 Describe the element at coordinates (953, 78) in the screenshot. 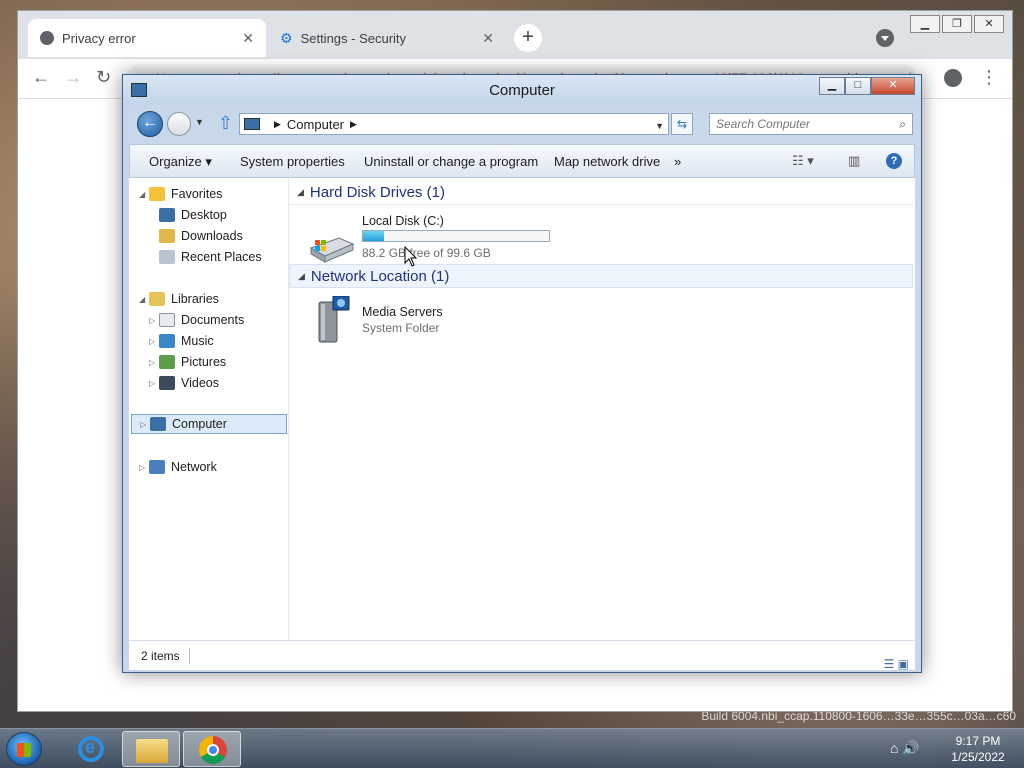

I see `profile-icon` at that location.